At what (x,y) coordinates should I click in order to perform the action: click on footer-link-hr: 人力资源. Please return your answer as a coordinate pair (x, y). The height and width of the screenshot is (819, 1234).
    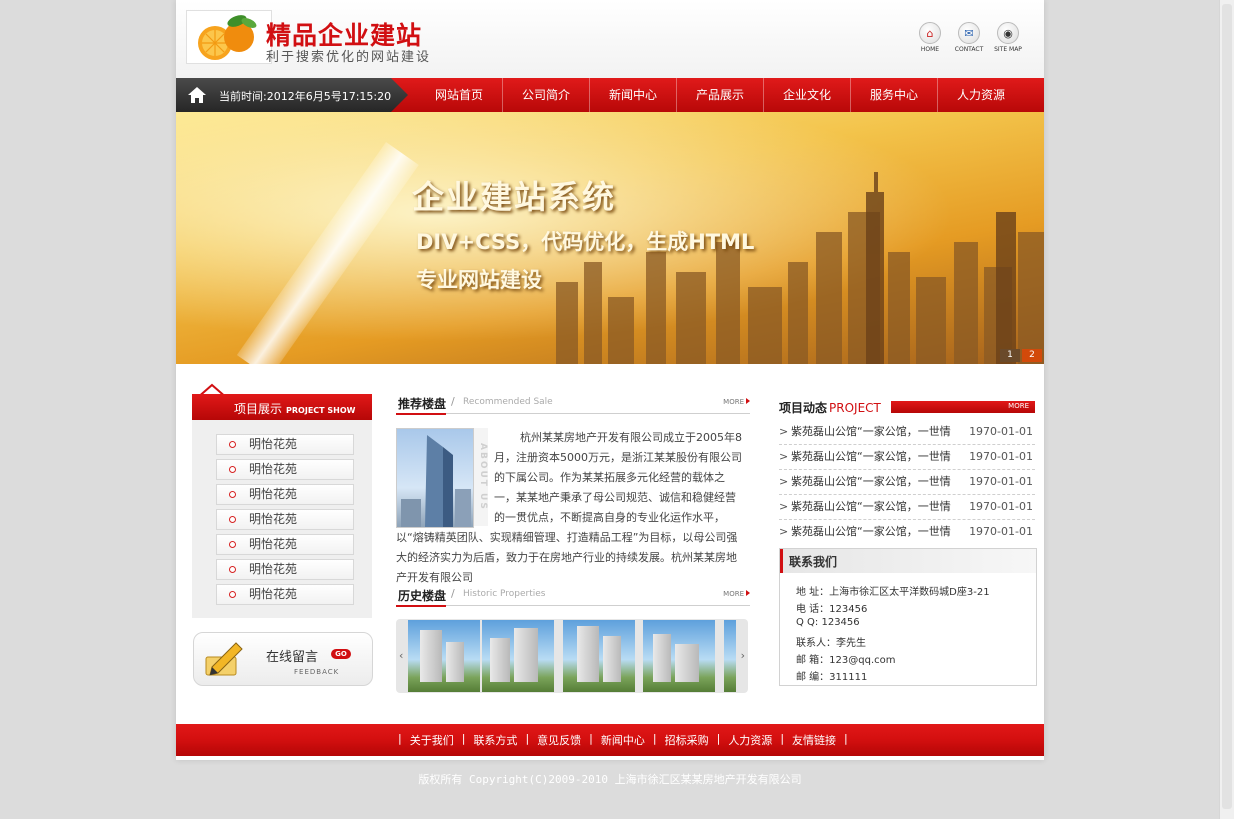
    Looking at the image, I should click on (750, 740).